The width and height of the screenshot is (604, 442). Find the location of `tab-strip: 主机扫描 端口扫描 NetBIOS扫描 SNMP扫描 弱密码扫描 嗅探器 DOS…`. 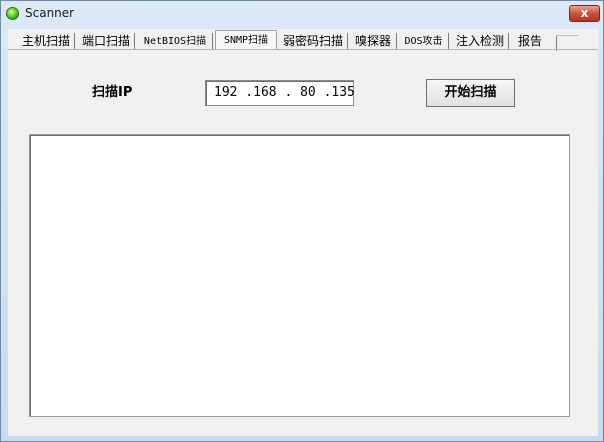

tab-strip: 主机扫描 端口扫描 NetBIOS扫描 SNMP扫描 弱密码扫描 嗅探器 DOS… is located at coordinates (303, 41).